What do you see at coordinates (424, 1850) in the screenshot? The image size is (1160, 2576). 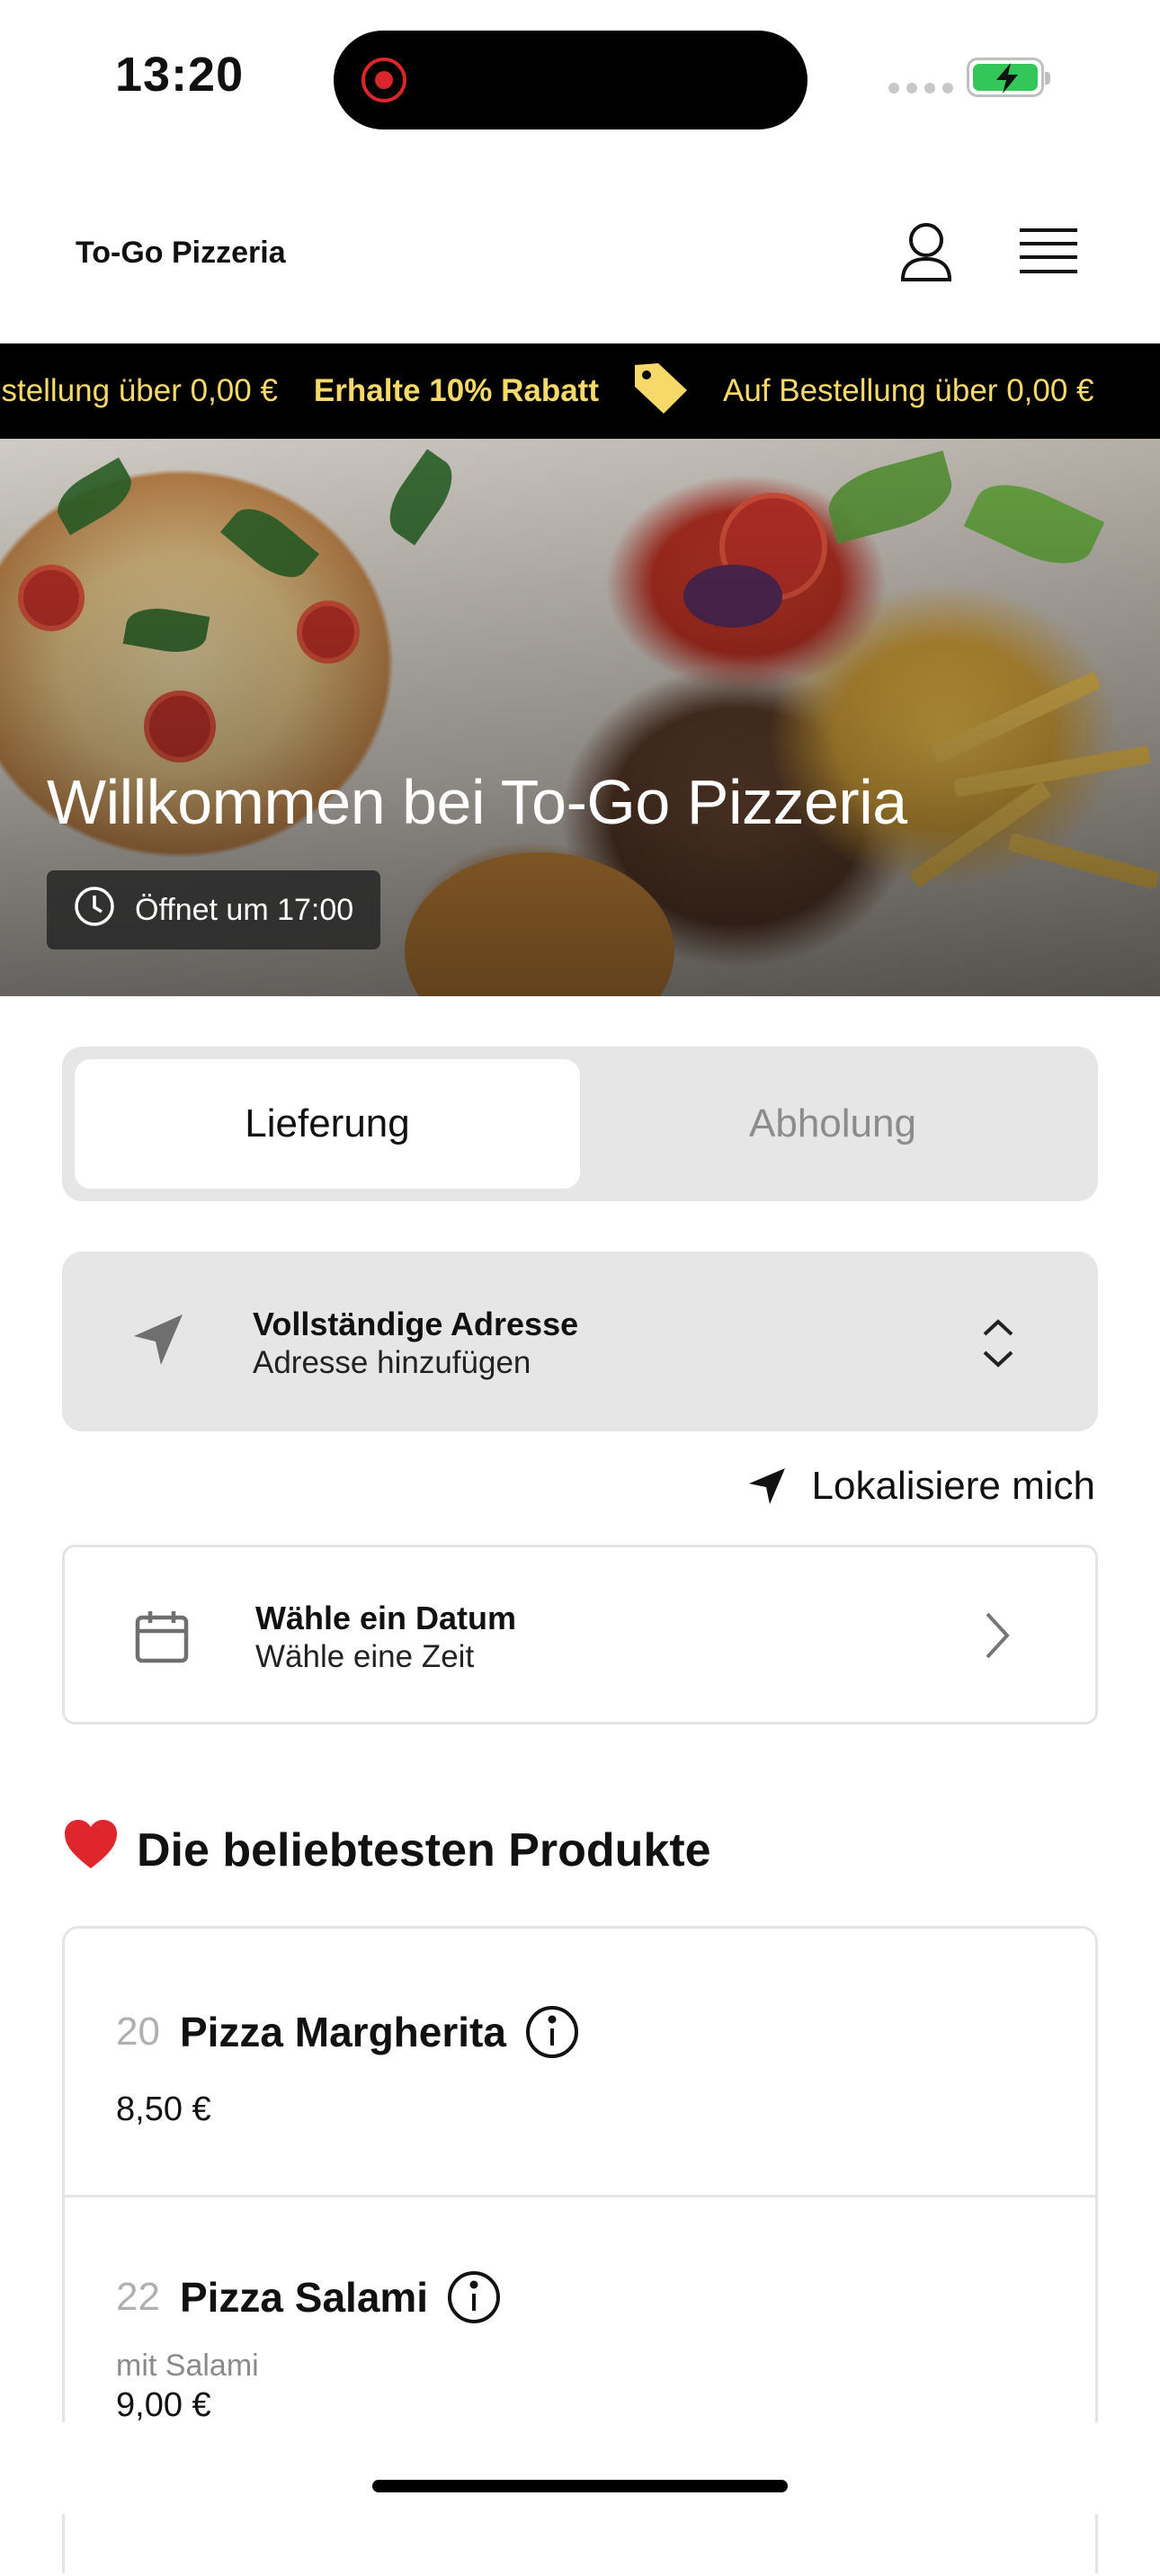 I see `popular-products-title: Die beliebtesten Produkte` at bounding box center [424, 1850].